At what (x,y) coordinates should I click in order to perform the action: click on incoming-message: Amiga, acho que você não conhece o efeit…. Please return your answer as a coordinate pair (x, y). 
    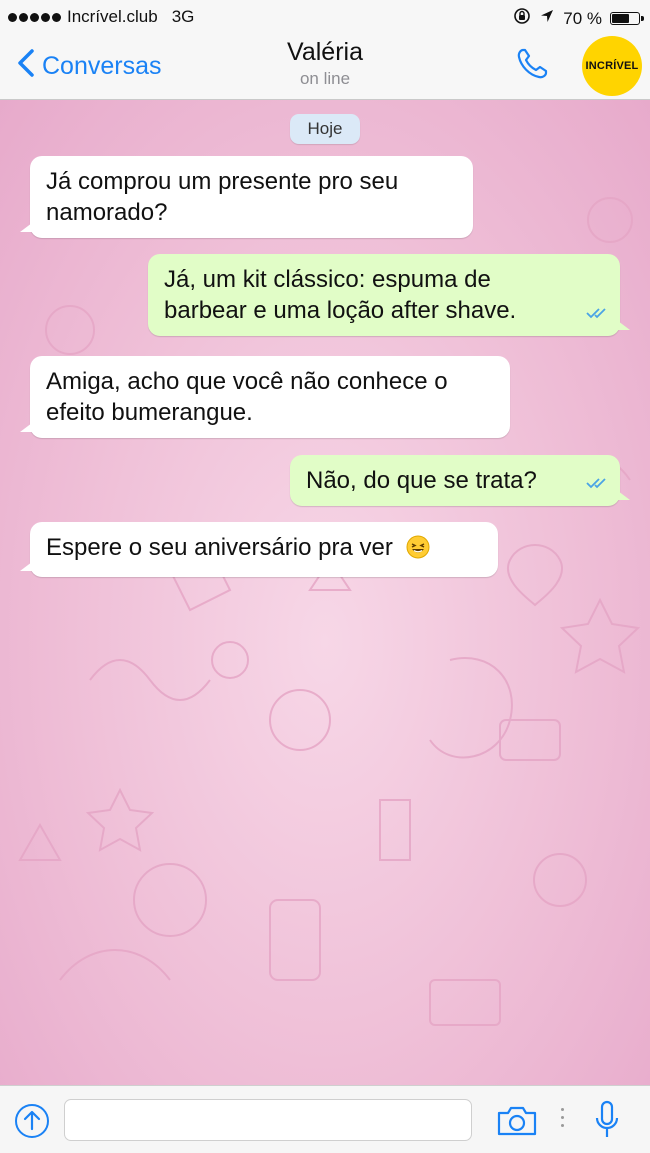
    Looking at the image, I should click on (265, 397).